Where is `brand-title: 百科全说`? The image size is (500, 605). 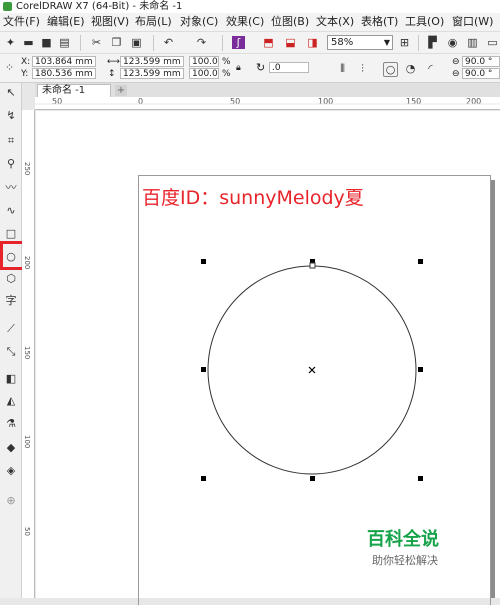
brand-title: 百科全说 is located at coordinates (403, 539).